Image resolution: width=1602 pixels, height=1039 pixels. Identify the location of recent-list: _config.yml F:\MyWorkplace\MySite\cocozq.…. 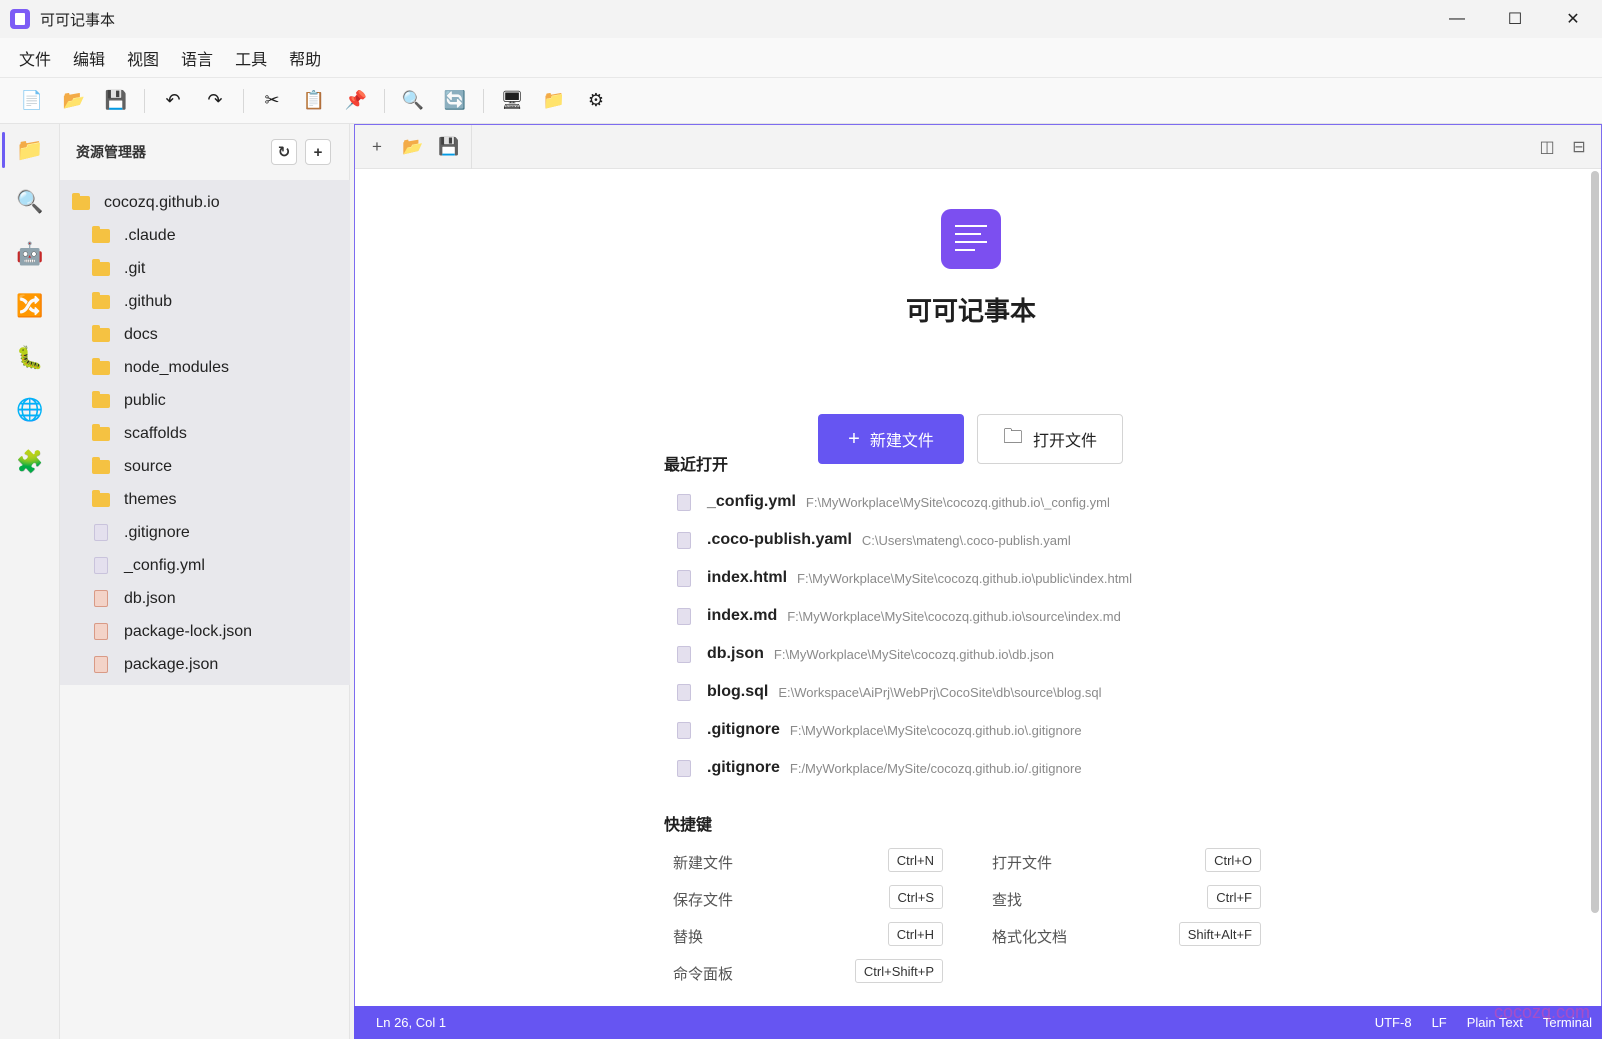
(1021, 635).